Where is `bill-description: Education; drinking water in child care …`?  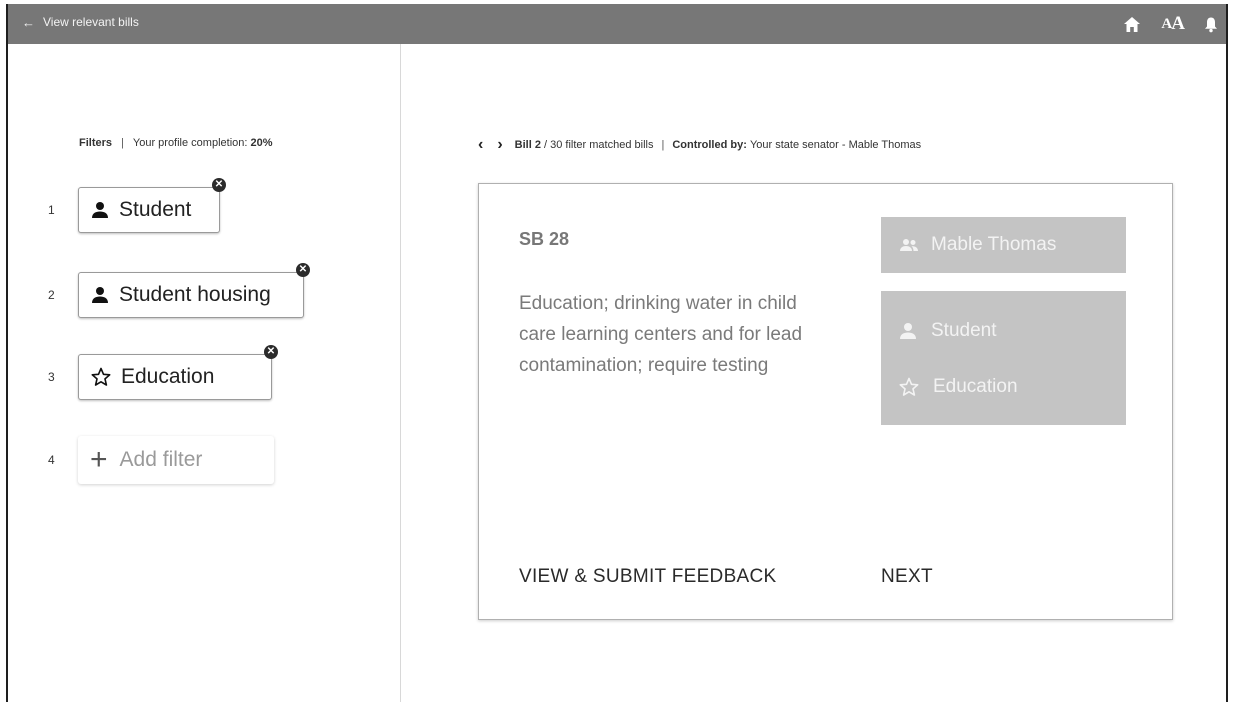
bill-description: Education; drinking water in child care … is located at coordinates (661, 334).